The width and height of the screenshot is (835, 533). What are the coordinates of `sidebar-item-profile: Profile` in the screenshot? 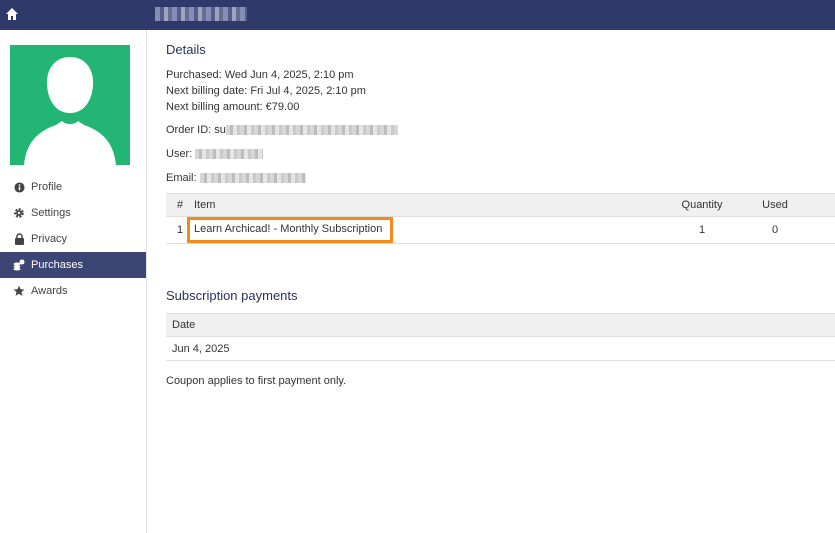 It's located at (73, 187).